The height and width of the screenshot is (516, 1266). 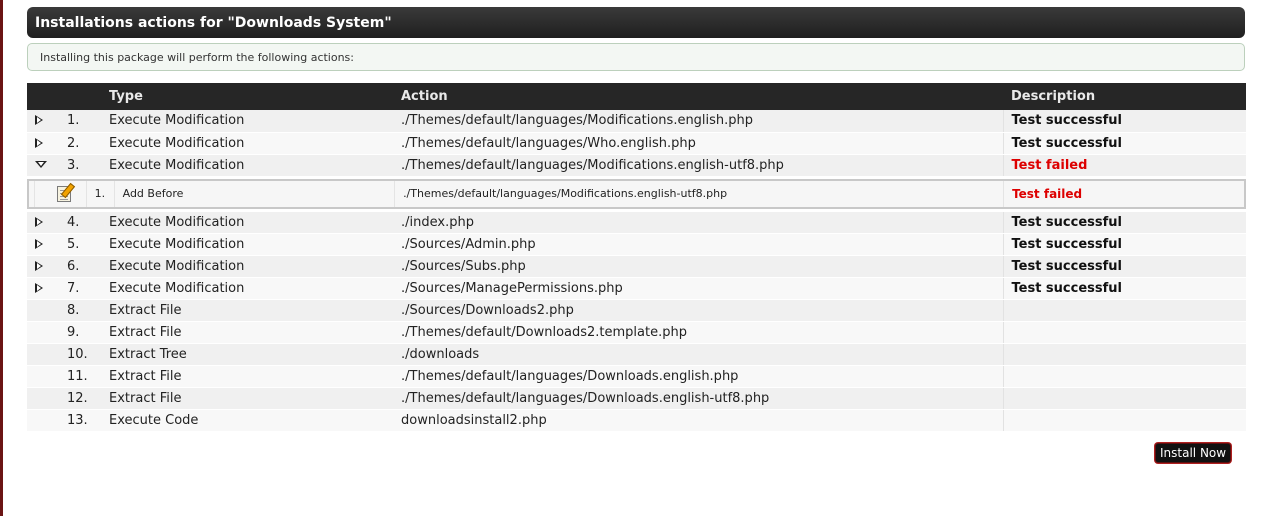 I want to click on row-number: 11., so click(x=80, y=376).